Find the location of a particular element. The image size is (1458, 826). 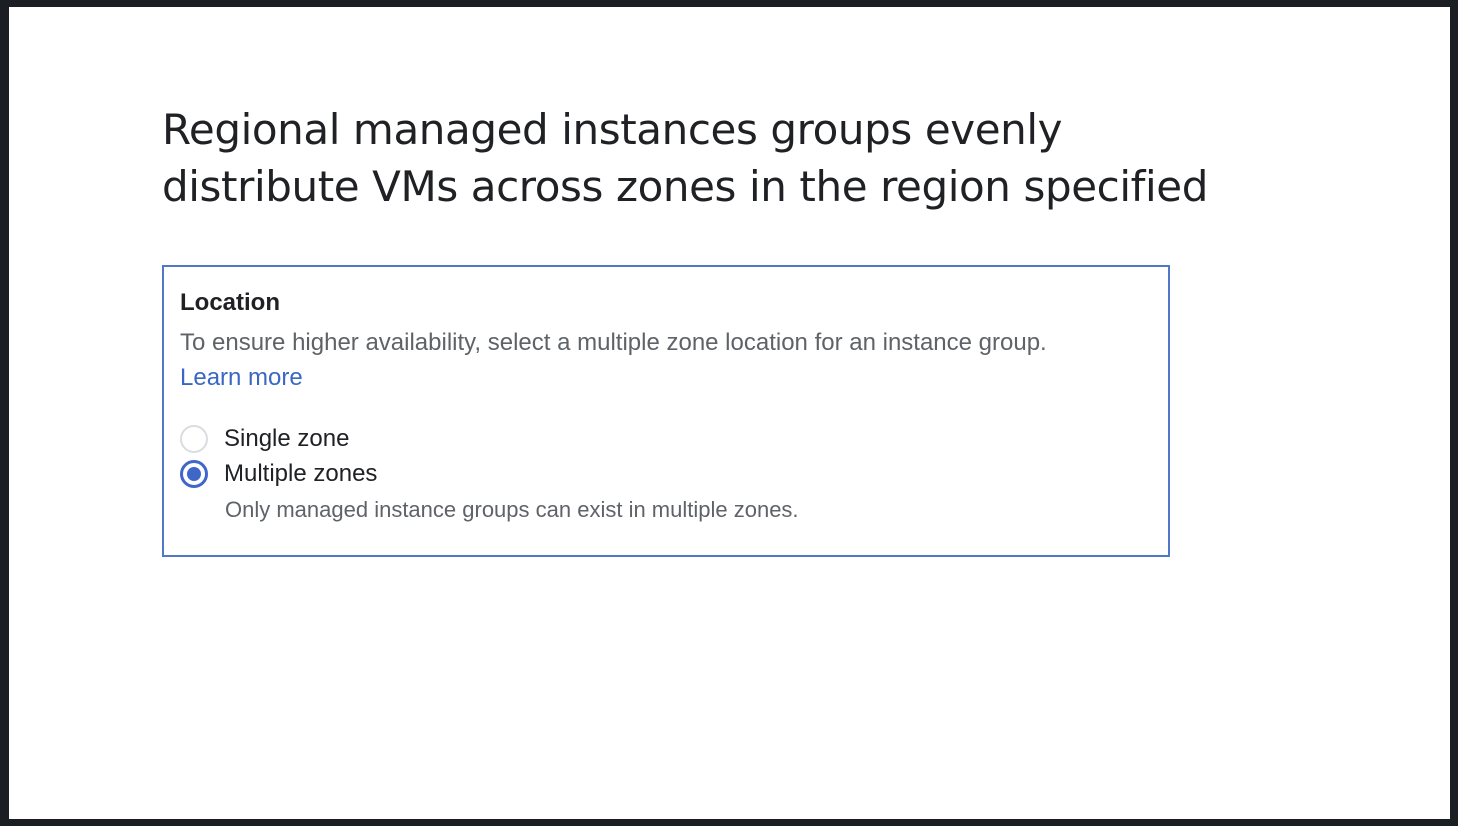

radio-dot-icon is located at coordinates (194, 474).